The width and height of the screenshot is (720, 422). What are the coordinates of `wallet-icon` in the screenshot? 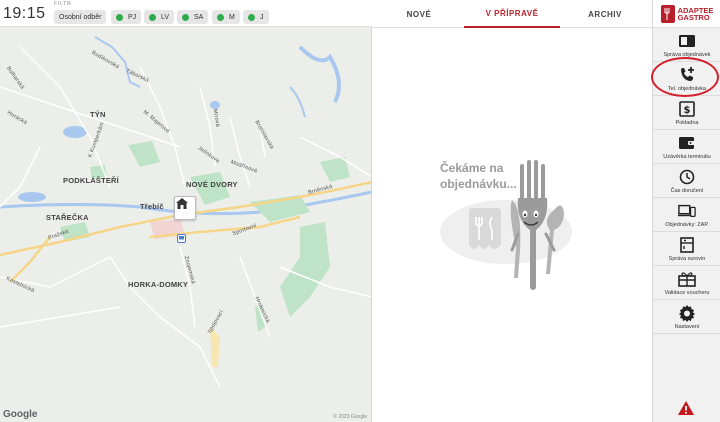 It's located at (687, 143).